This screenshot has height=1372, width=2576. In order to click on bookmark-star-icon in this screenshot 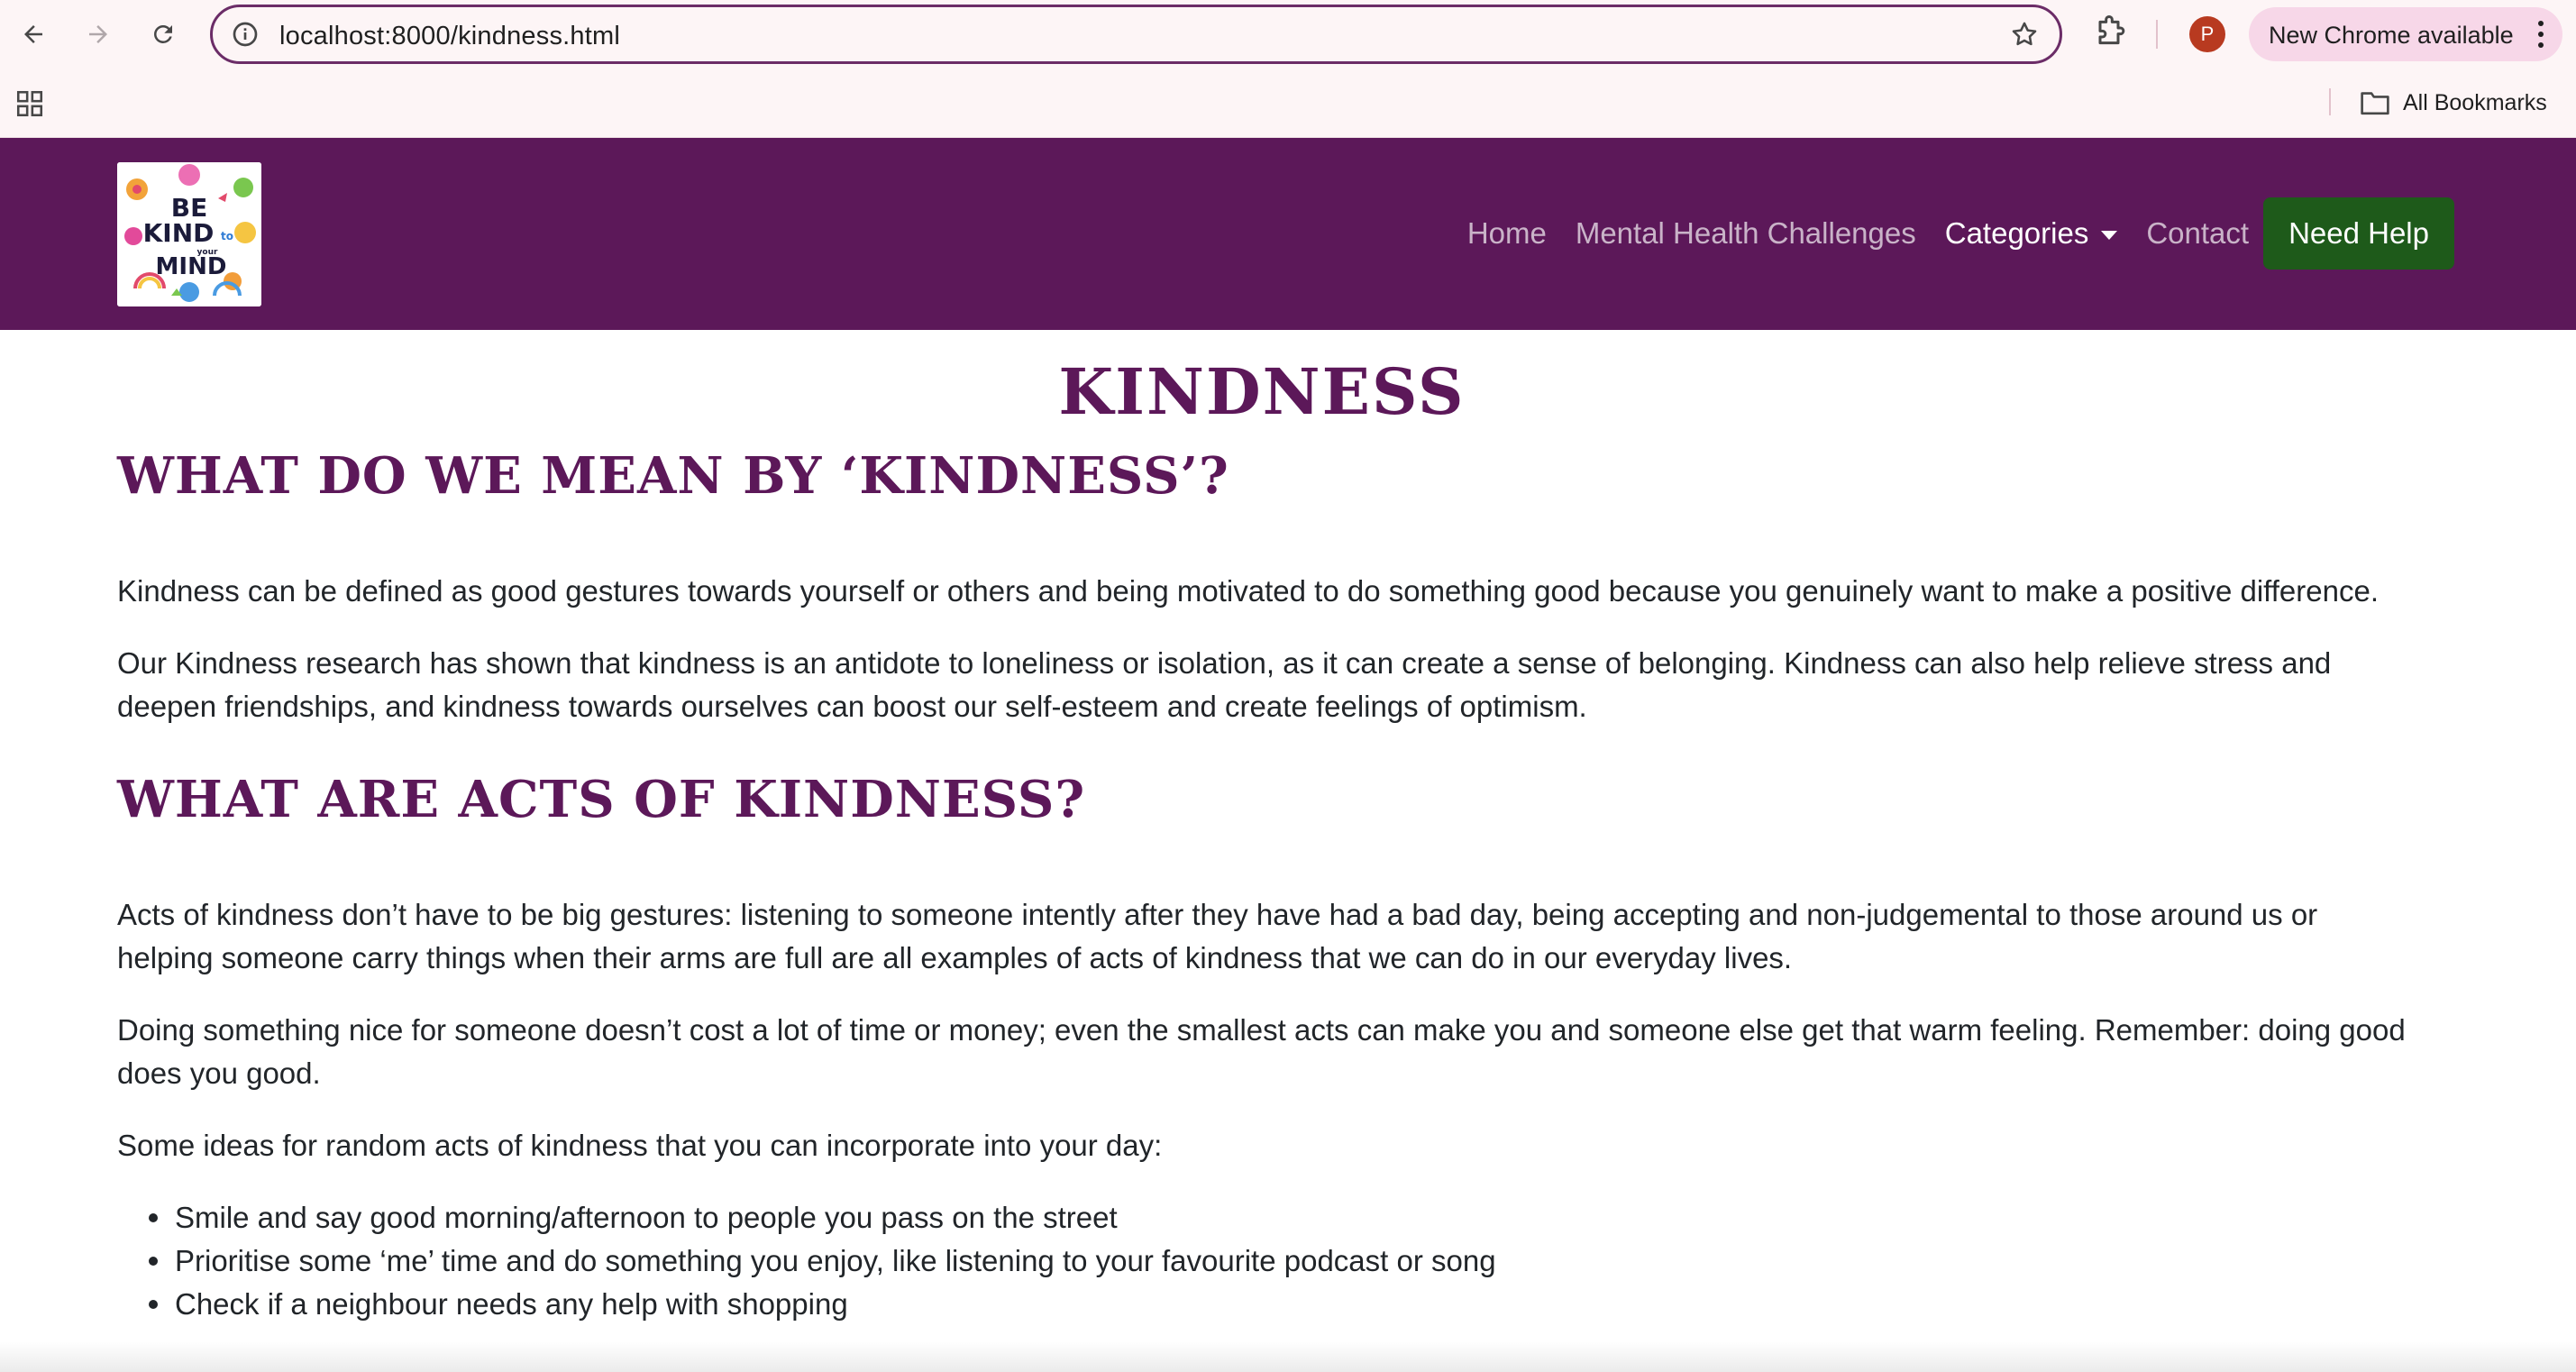, I will do `click(2024, 34)`.